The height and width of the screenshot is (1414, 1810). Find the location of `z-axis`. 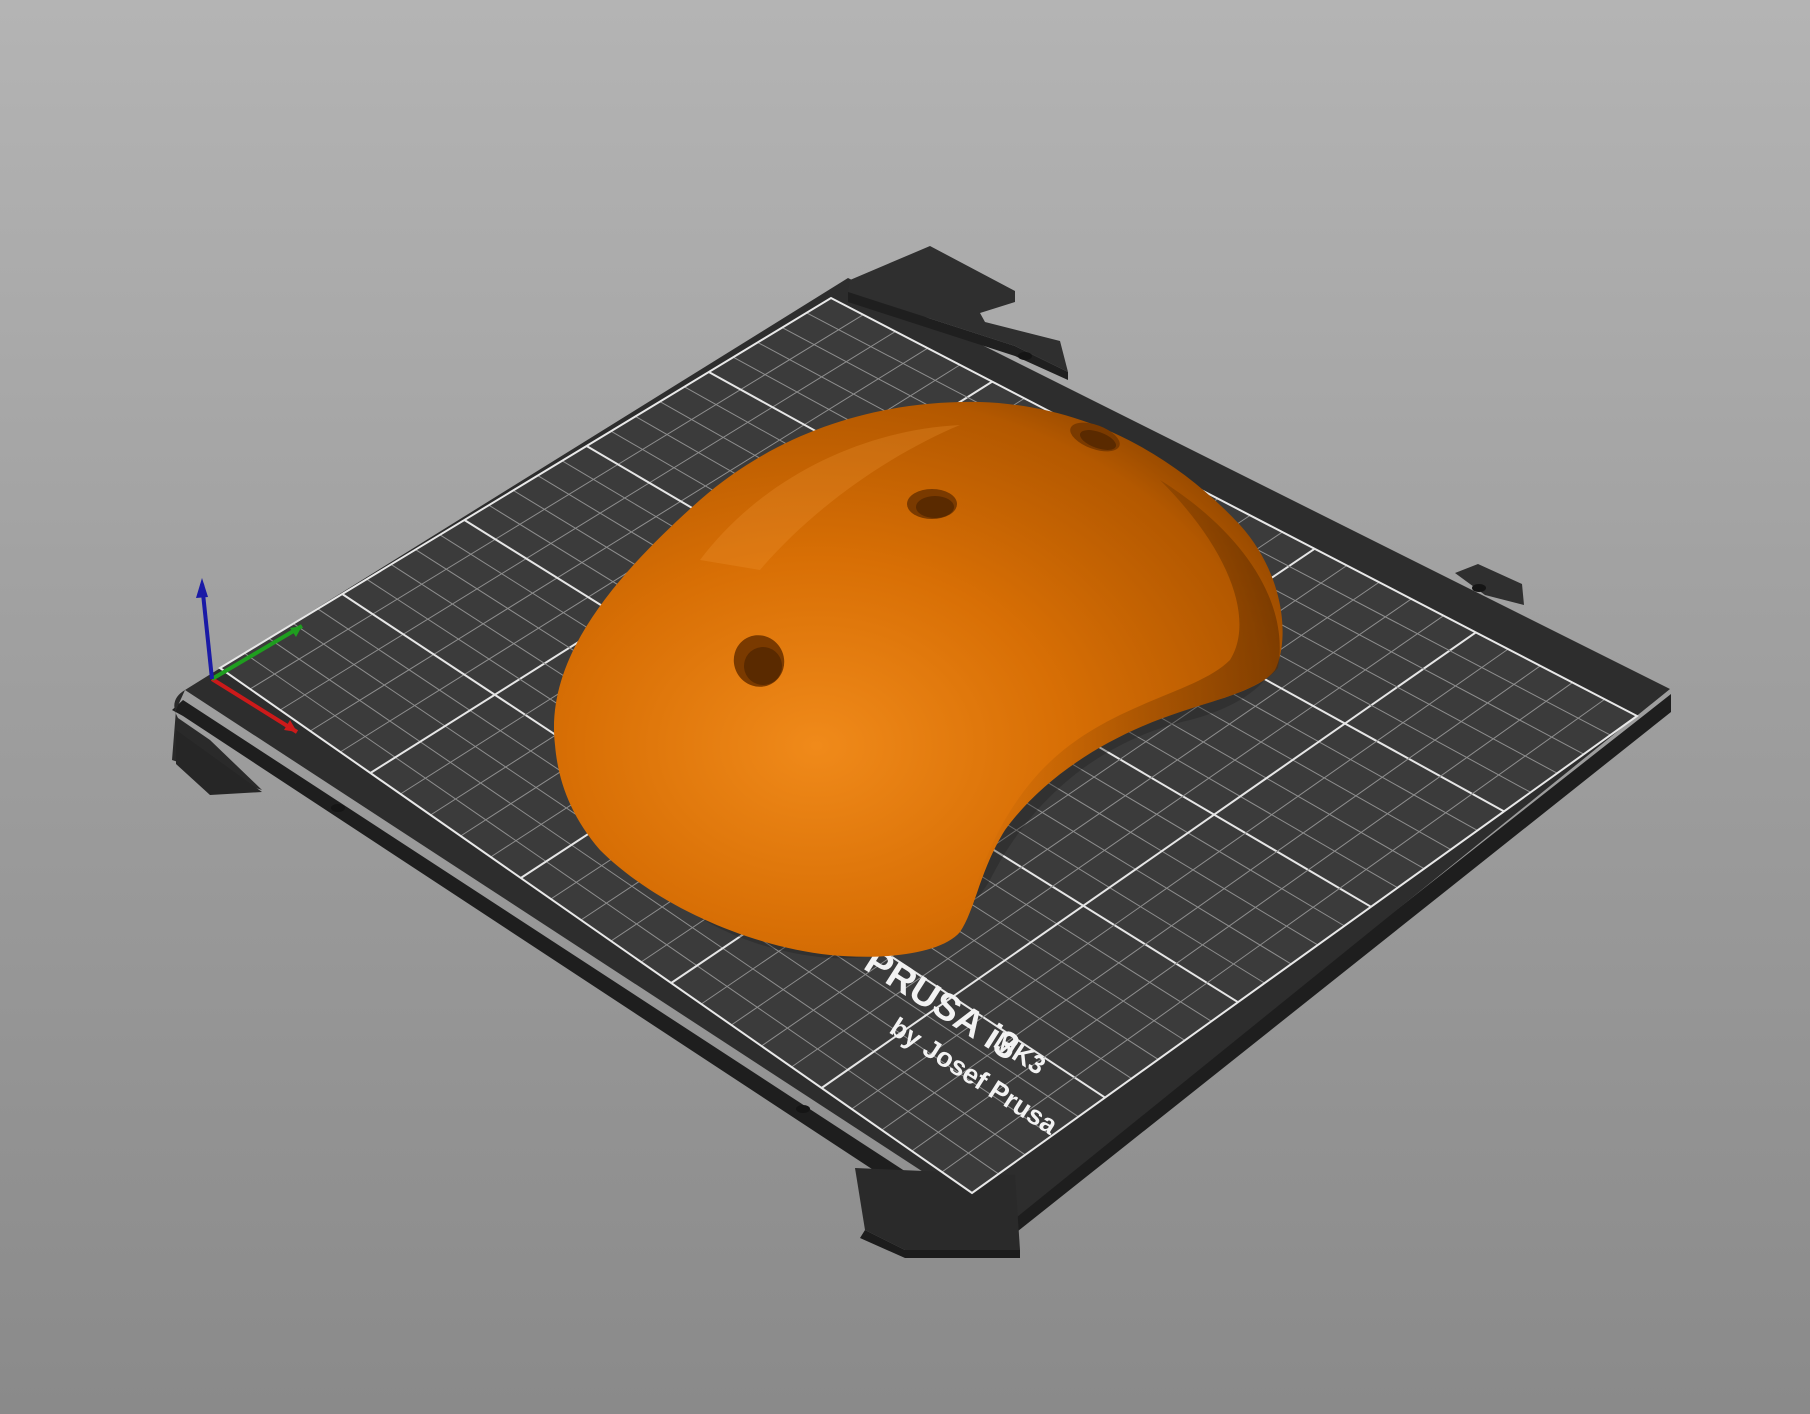

z-axis is located at coordinates (207, 631).